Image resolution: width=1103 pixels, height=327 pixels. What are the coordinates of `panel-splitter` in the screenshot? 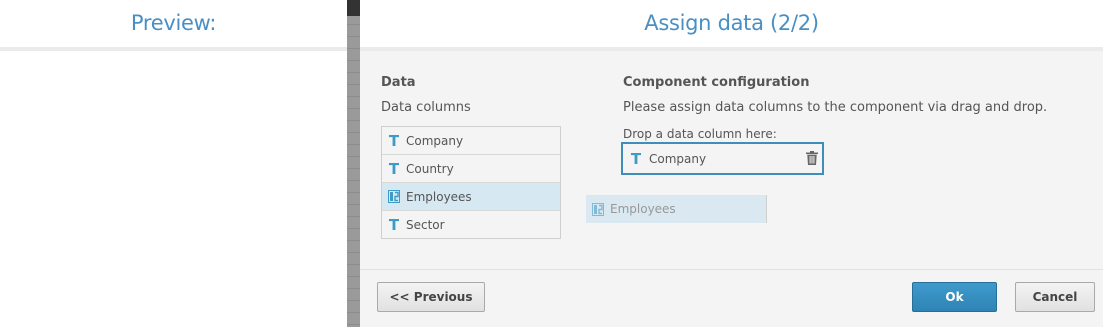 It's located at (353, 163).